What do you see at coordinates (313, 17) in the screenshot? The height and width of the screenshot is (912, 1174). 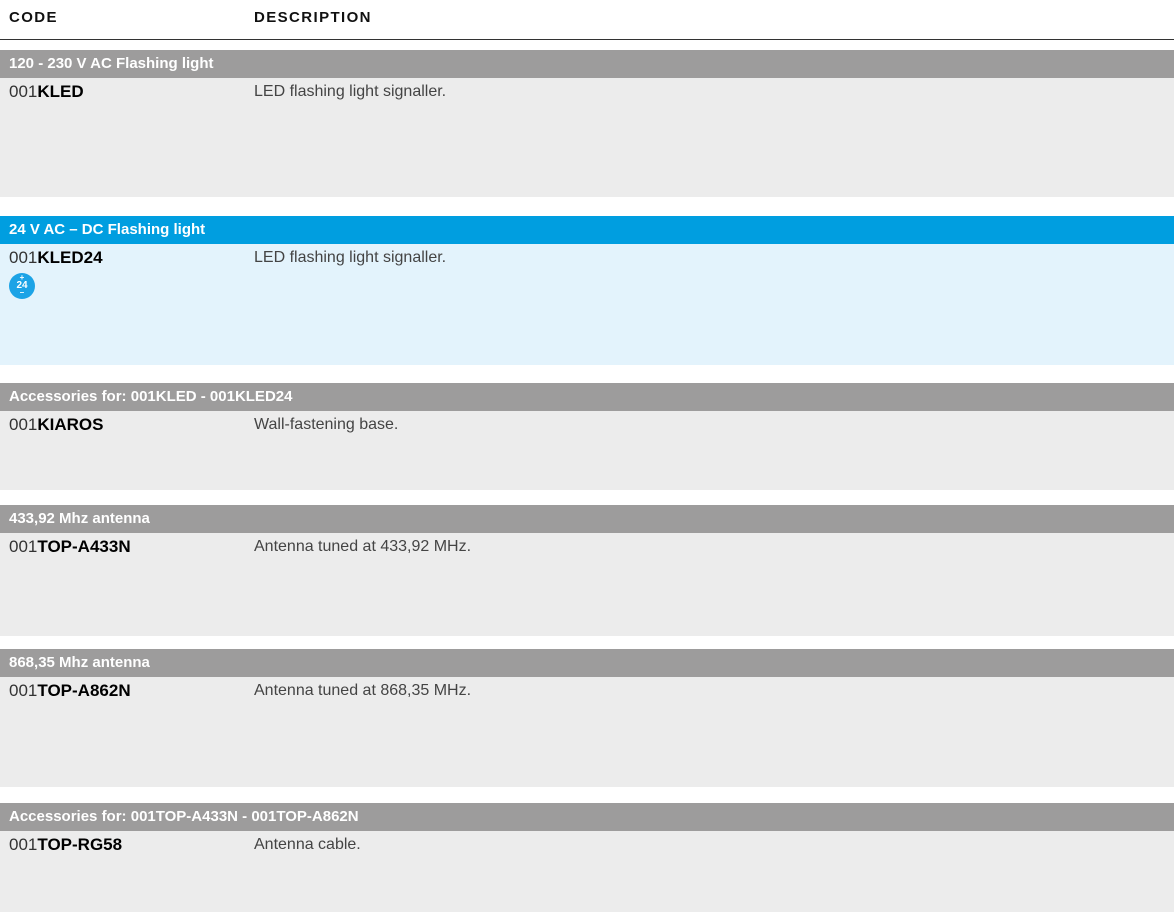 I see `column-header-description: DESCRIPTION` at bounding box center [313, 17].